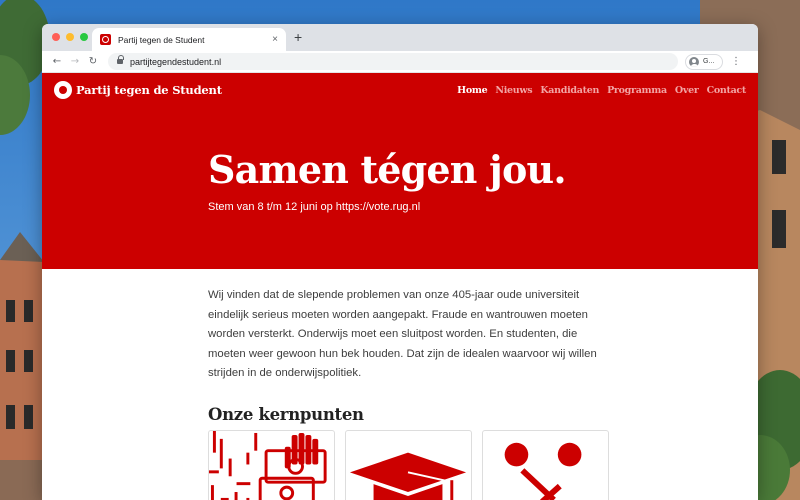 Image resolution: width=800 pixels, height=500 pixels. What do you see at coordinates (57, 61) in the screenshot?
I see `back-button: ←` at bounding box center [57, 61].